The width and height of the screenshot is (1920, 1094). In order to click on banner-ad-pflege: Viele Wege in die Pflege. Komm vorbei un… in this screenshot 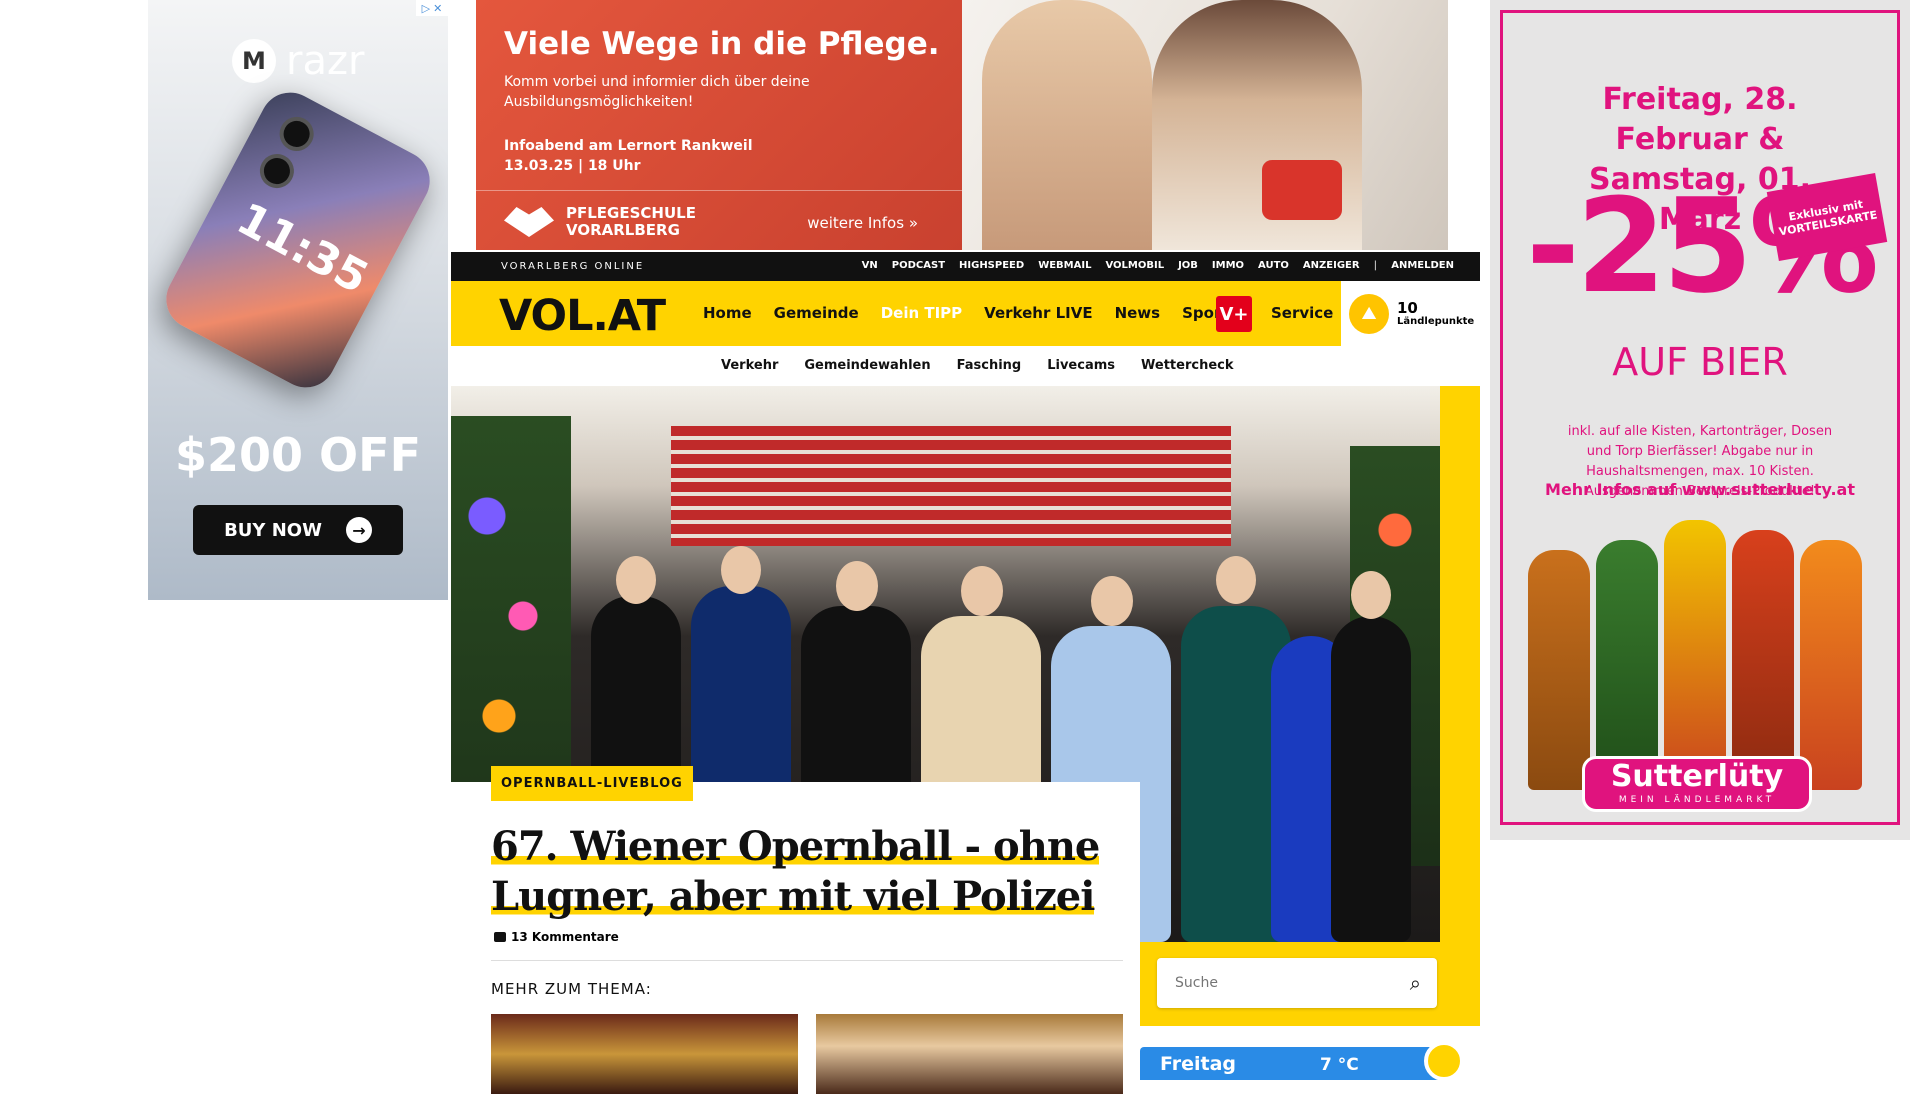, I will do `click(962, 125)`.